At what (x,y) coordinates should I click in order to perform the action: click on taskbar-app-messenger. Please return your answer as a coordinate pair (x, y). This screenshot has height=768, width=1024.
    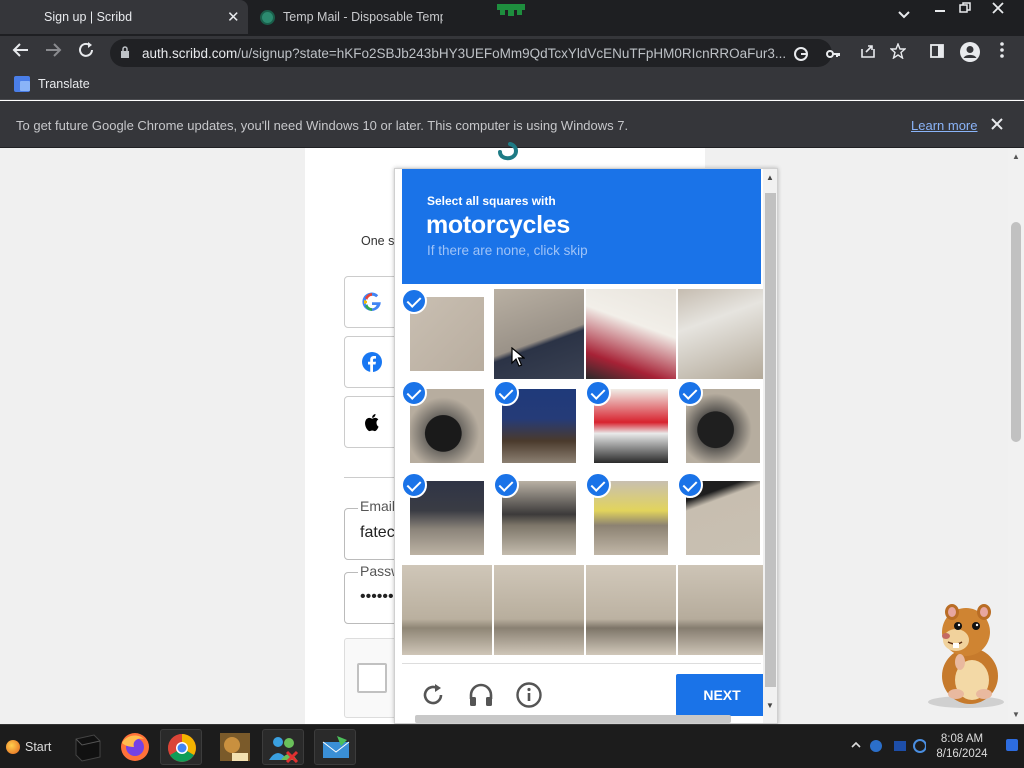
    Looking at the image, I should click on (283, 747).